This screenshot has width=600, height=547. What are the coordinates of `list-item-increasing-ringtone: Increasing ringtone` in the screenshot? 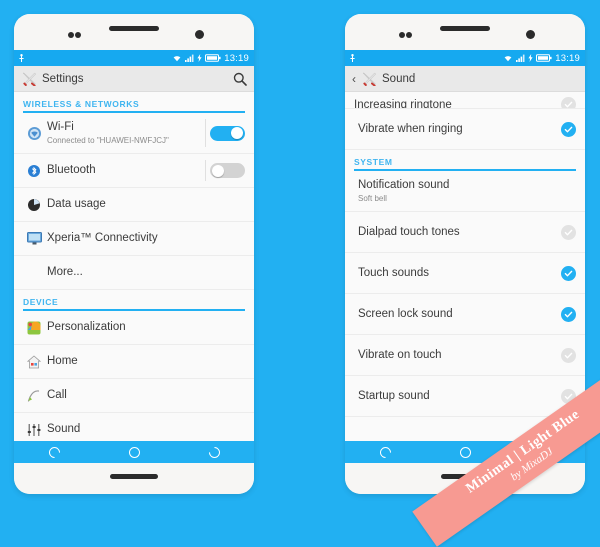 It's located at (465, 100).